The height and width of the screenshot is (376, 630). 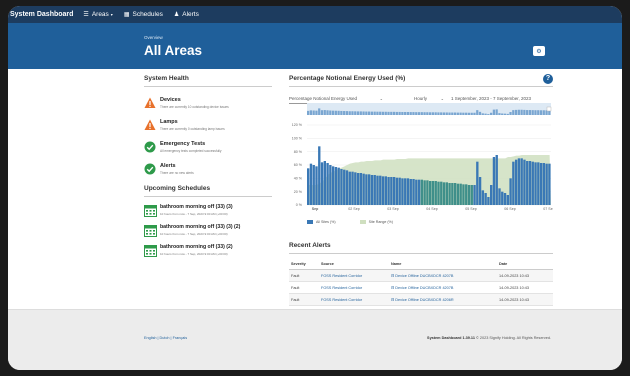 What do you see at coordinates (549, 109) in the screenshot?
I see `navigator-handle` at bounding box center [549, 109].